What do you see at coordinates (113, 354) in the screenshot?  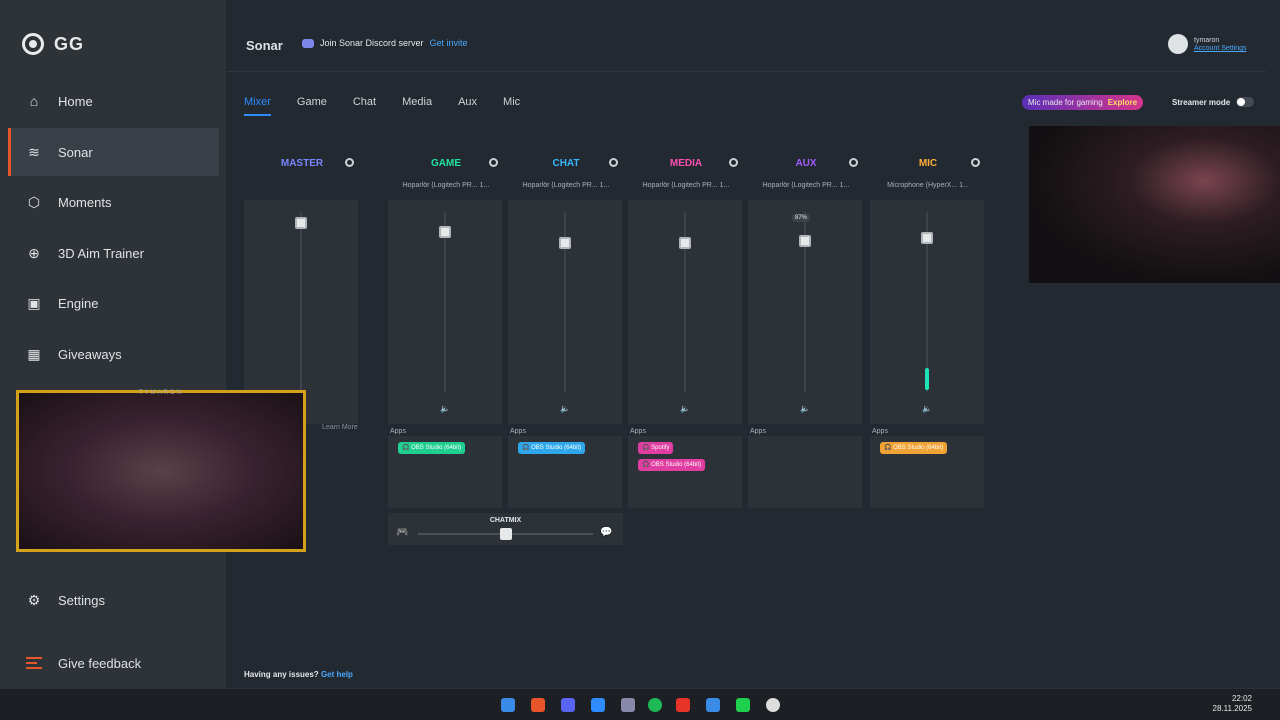 I see `sidebar-item-giveaways: ▦ Giveaways` at bounding box center [113, 354].